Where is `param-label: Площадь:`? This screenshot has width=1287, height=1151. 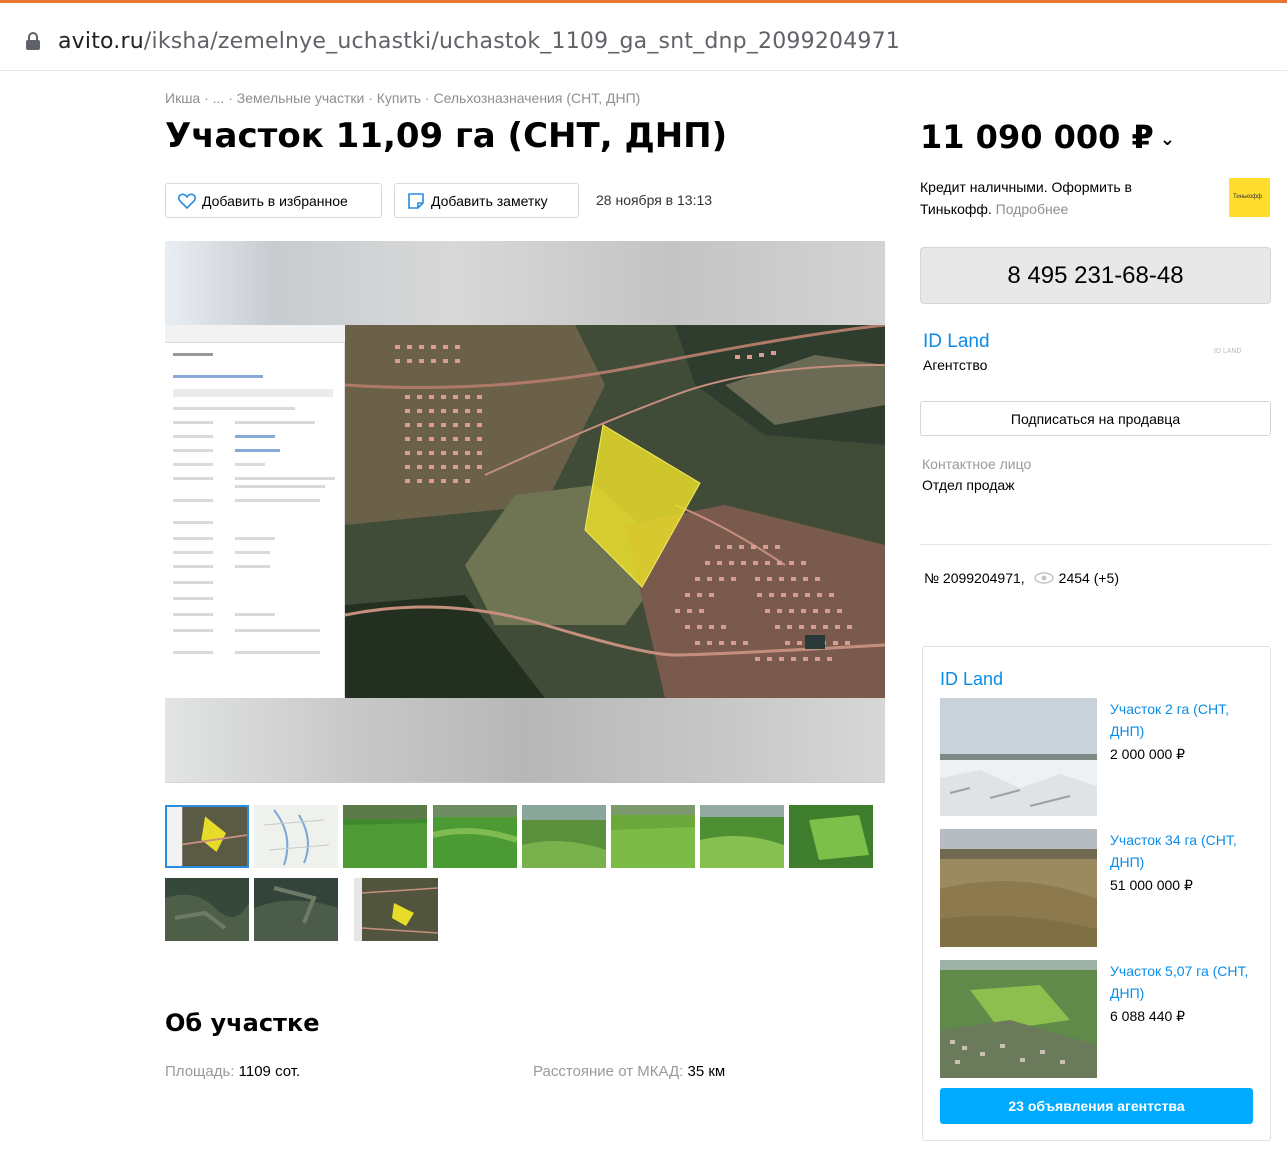 param-label: Площадь: is located at coordinates (200, 1071).